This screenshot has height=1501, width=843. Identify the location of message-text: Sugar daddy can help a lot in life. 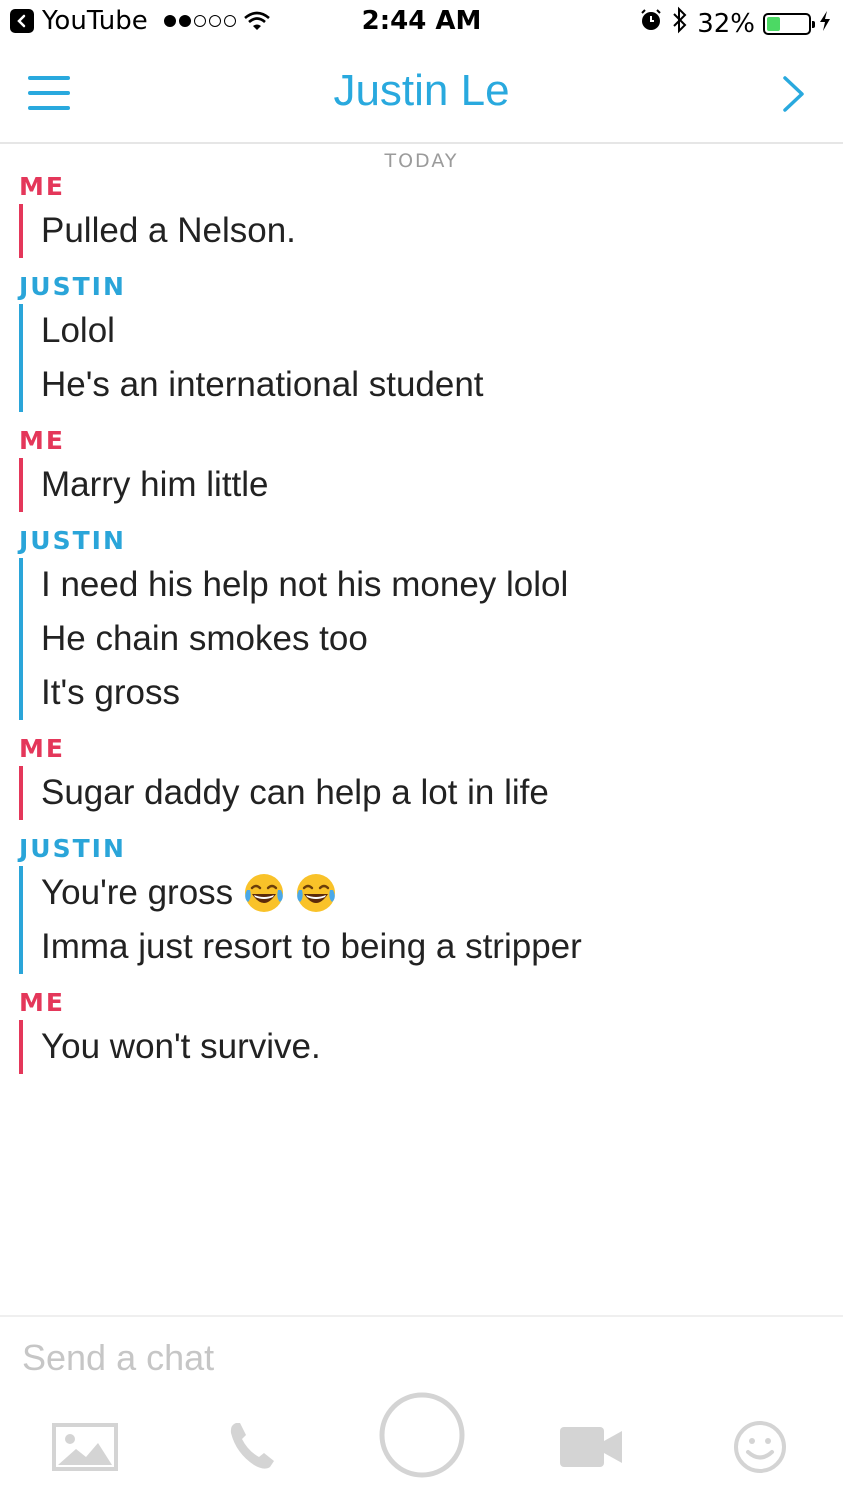
(295, 792).